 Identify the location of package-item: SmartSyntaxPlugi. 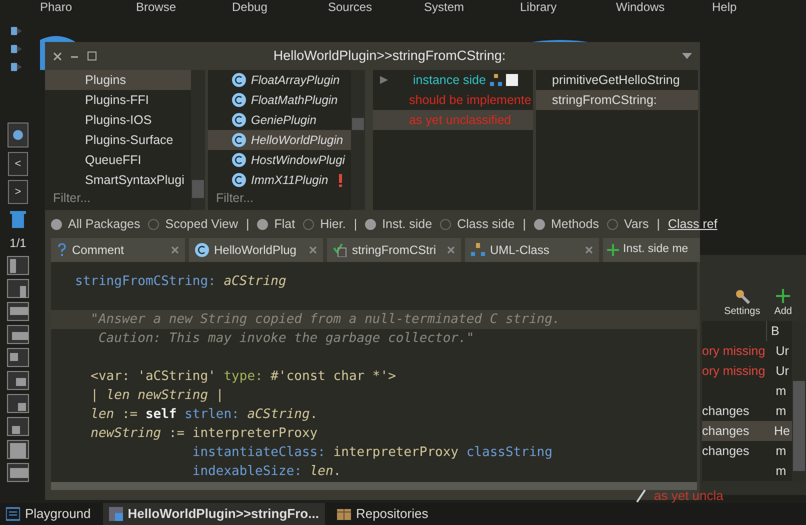
(118, 180).